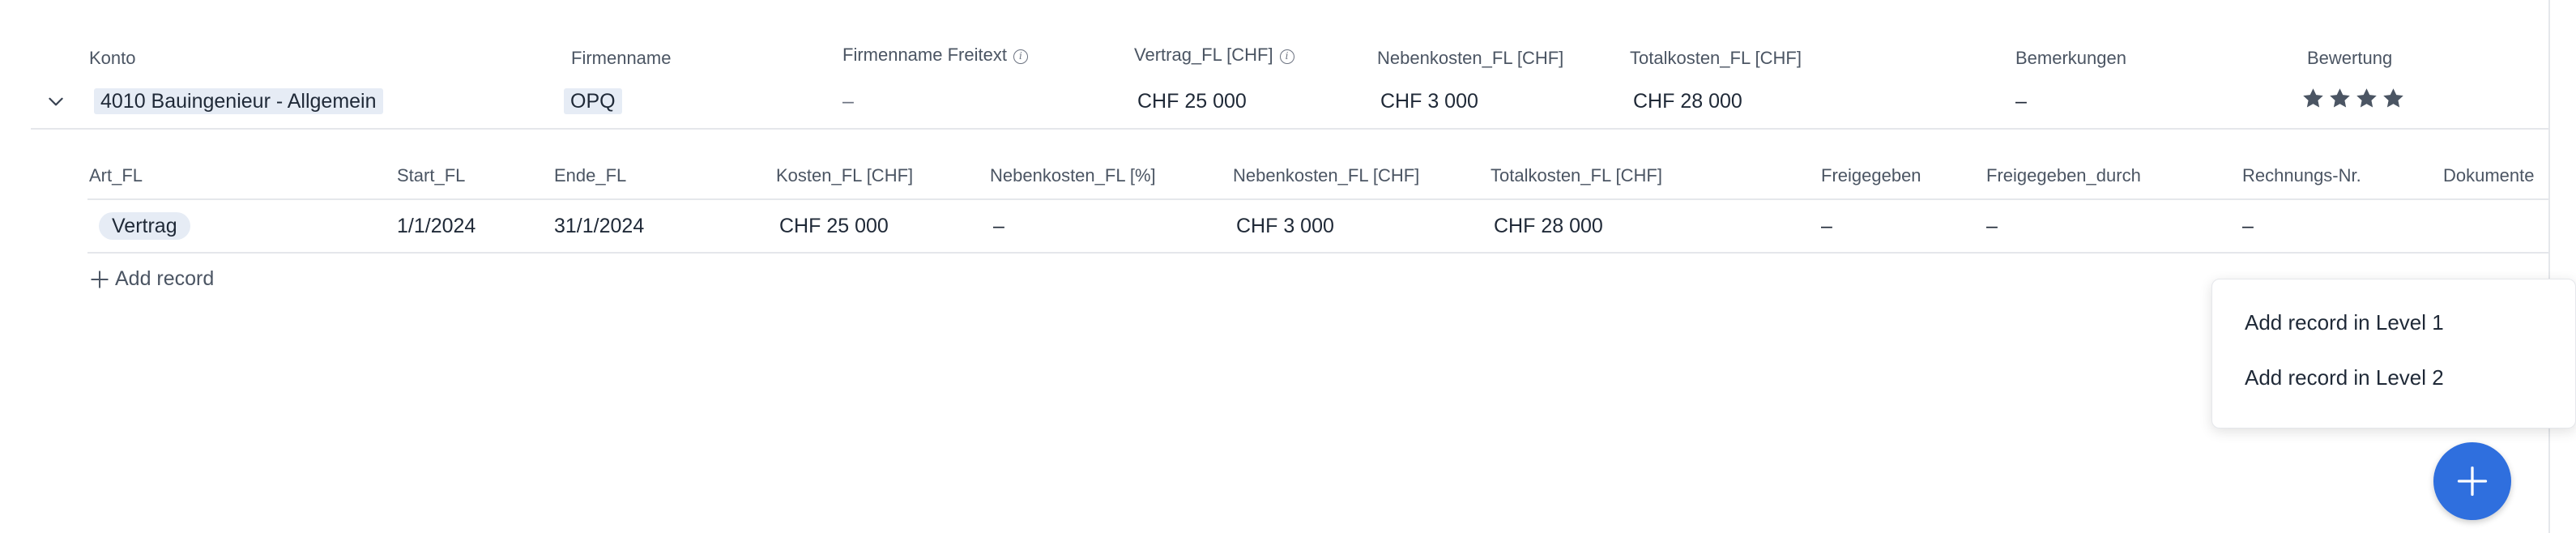  I want to click on header-totalkosten-l2: Totalkosten_FL [CHF], so click(1577, 175).